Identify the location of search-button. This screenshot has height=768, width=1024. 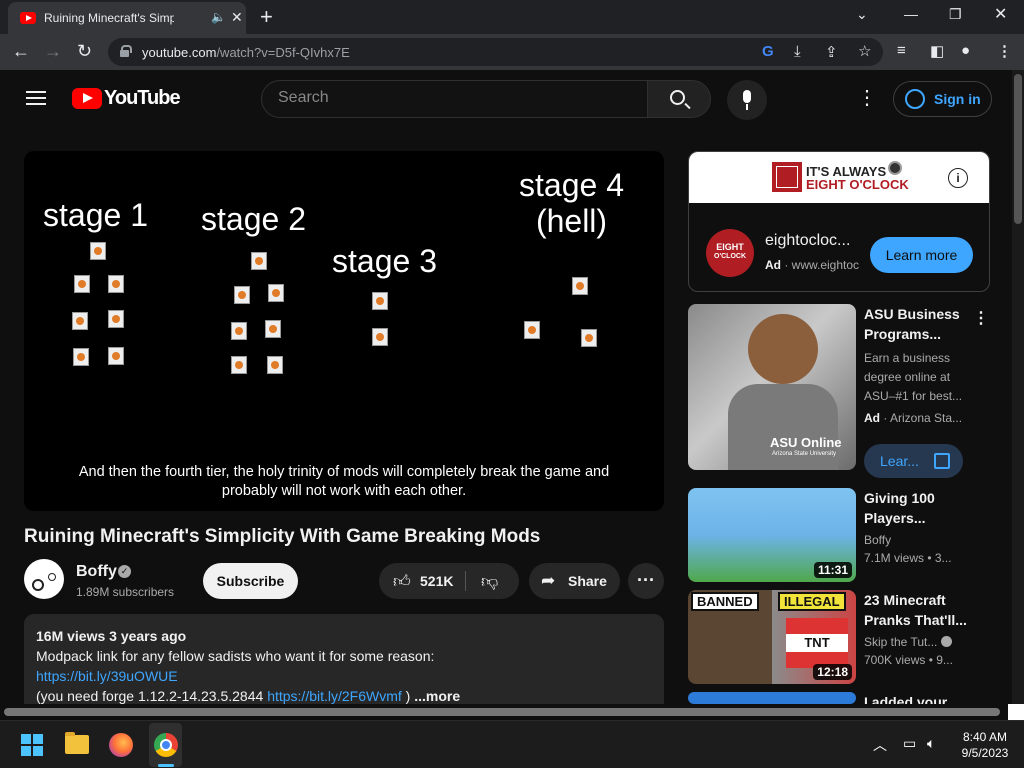
(679, 99).